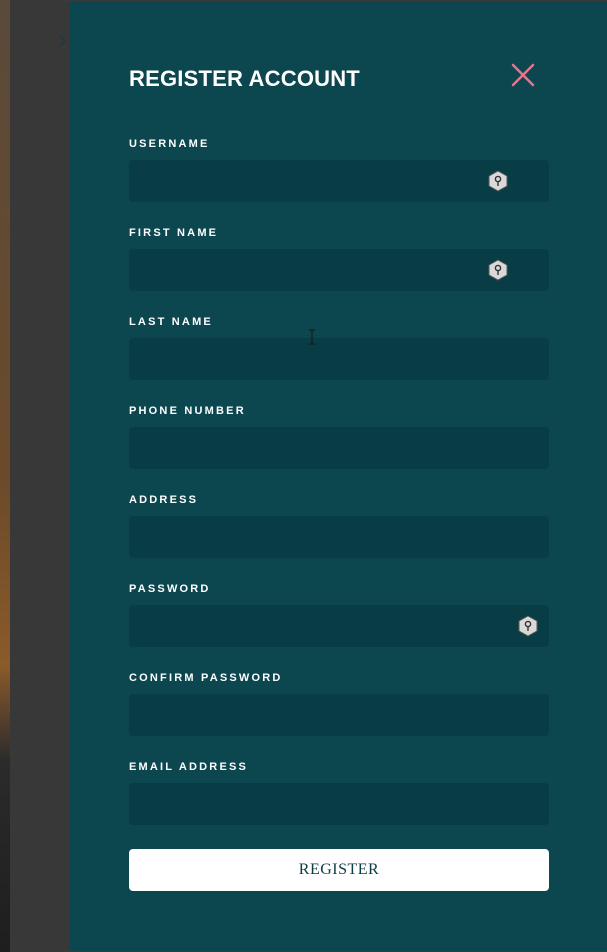 This screenshot has height=952, width=607. Describe the element at coordinates (171, 322) in the screenshot. I see `last-name-label: LAST NAME` at that location.